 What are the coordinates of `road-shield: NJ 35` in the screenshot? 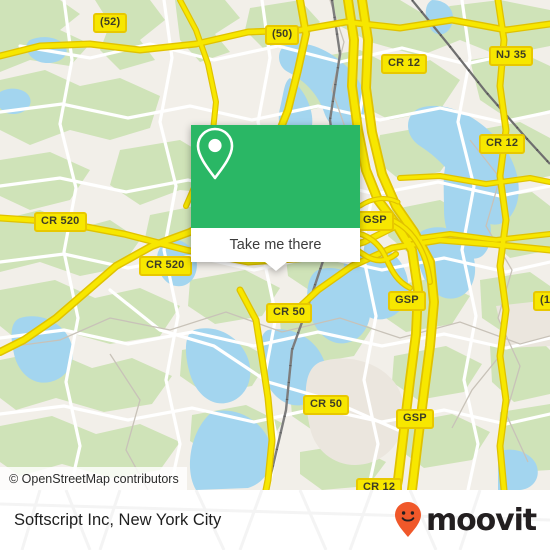 It's located at (511, 56).